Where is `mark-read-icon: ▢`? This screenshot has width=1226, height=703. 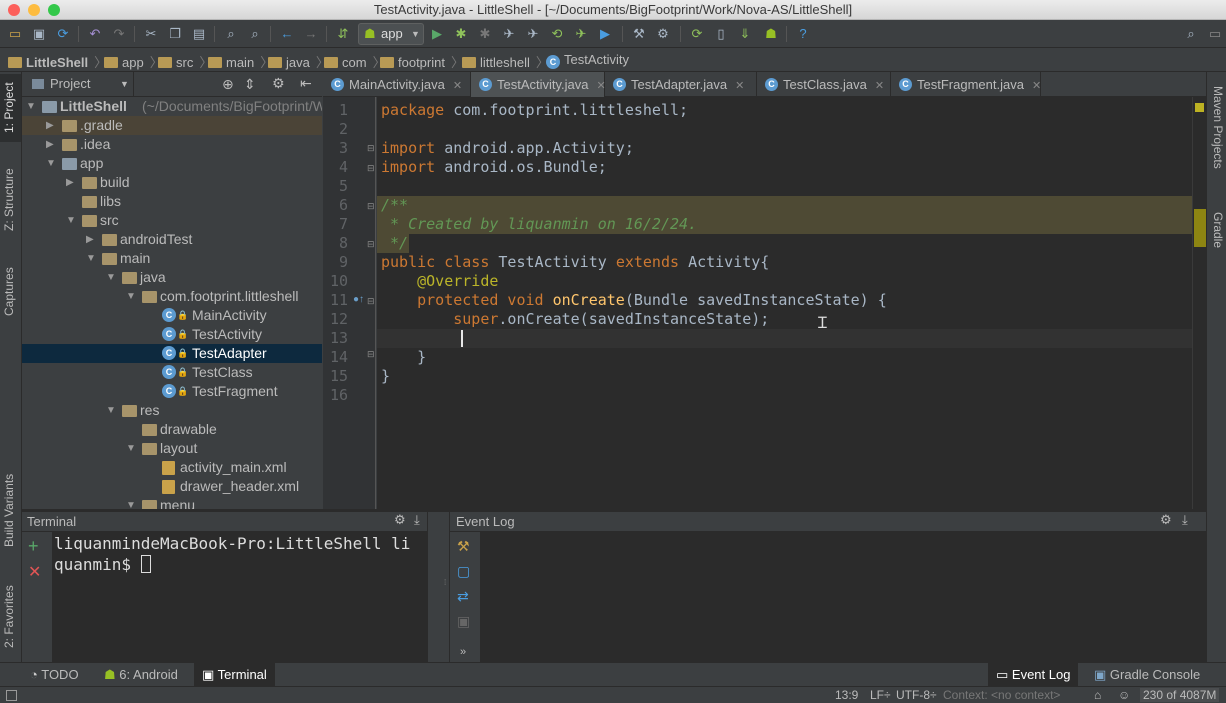
mark-read-icon: ▢ is located at coordinates (463, 571).